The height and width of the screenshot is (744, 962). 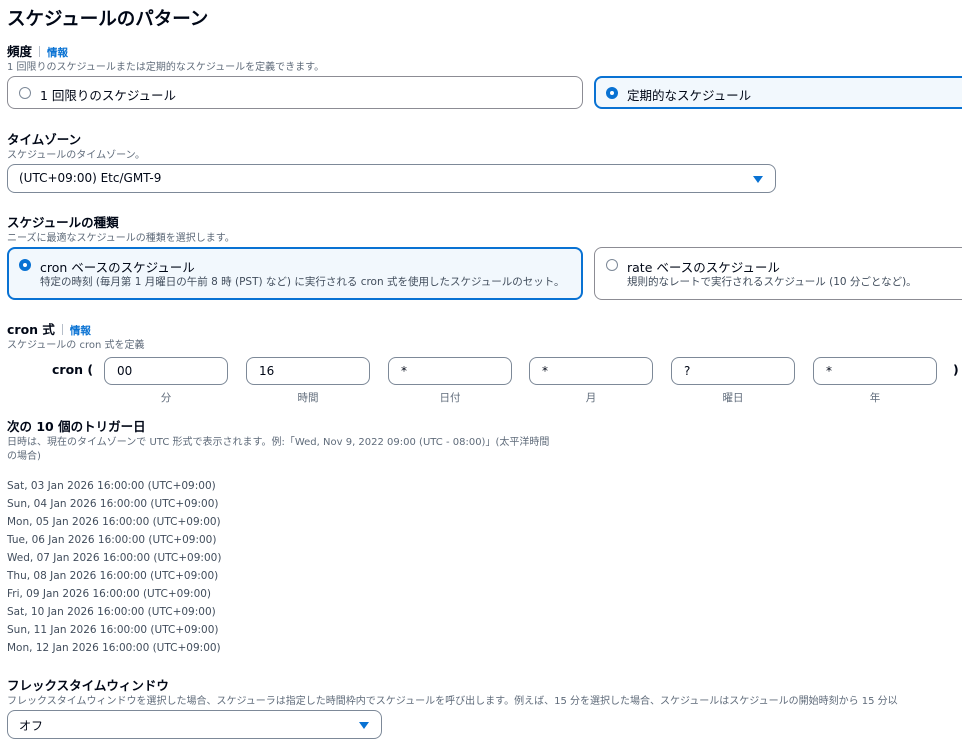 I want to click on cron-year-input: *, so click(x=875, y=371).